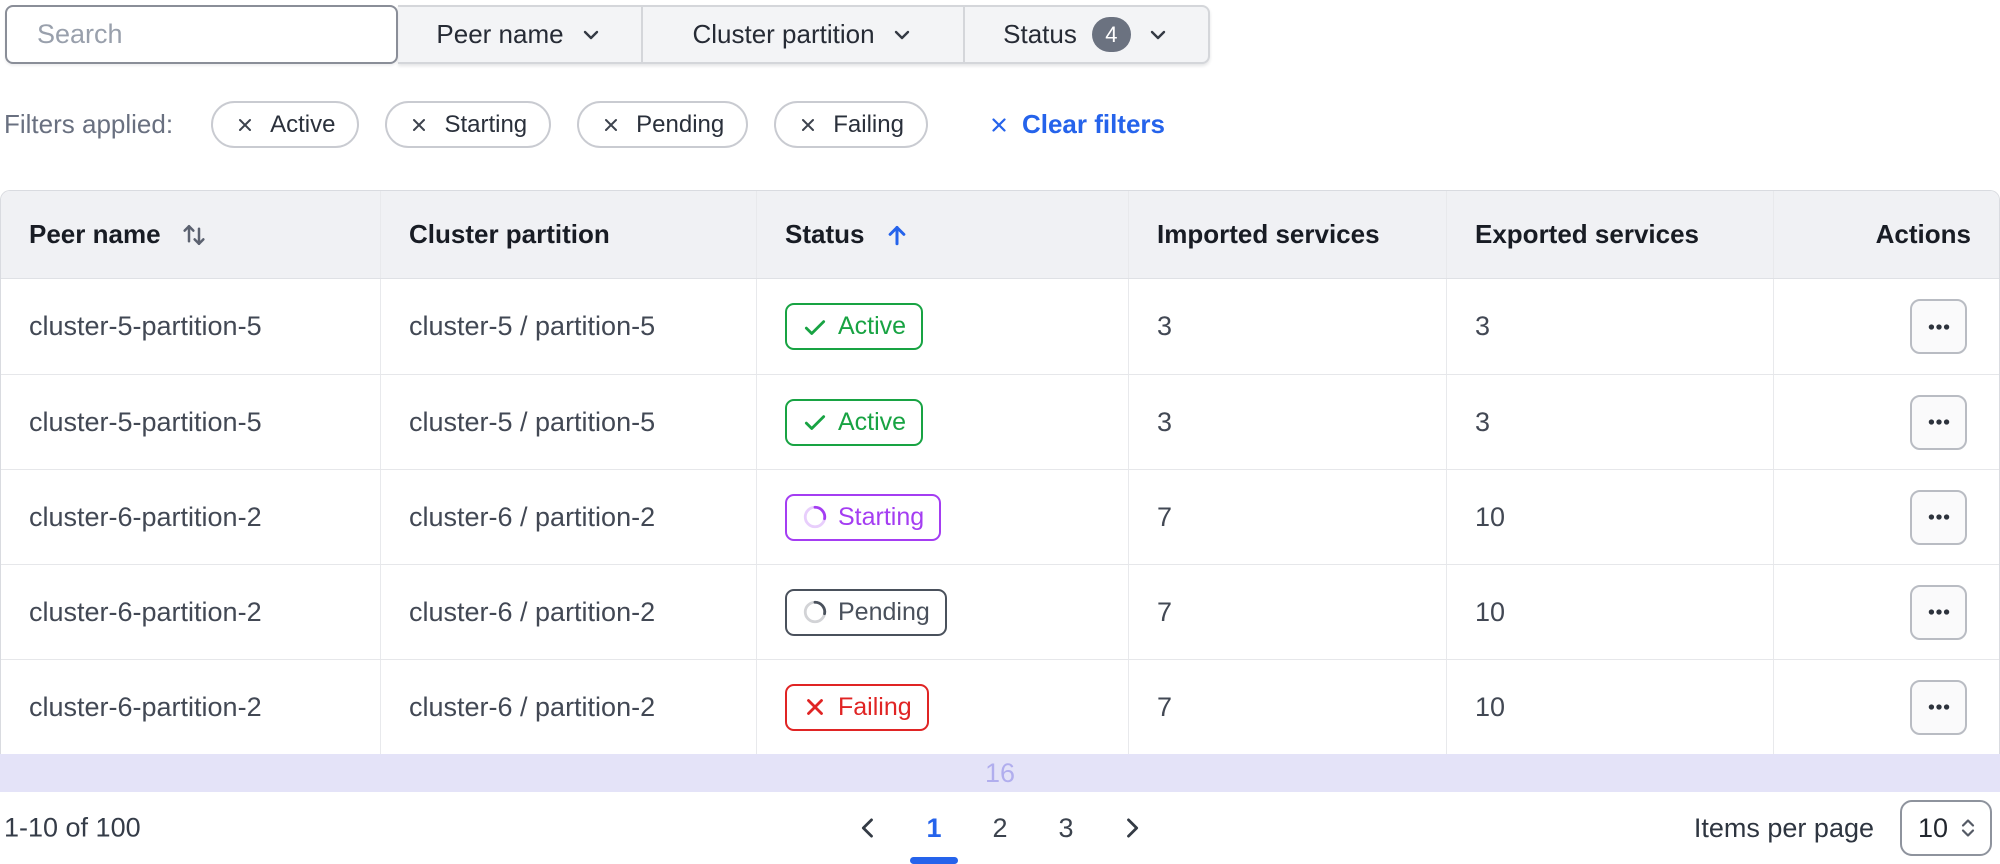  Describe the element at coordinates (1111, 34) in the screenshot. I see `status-count-badge: 4` at that location.